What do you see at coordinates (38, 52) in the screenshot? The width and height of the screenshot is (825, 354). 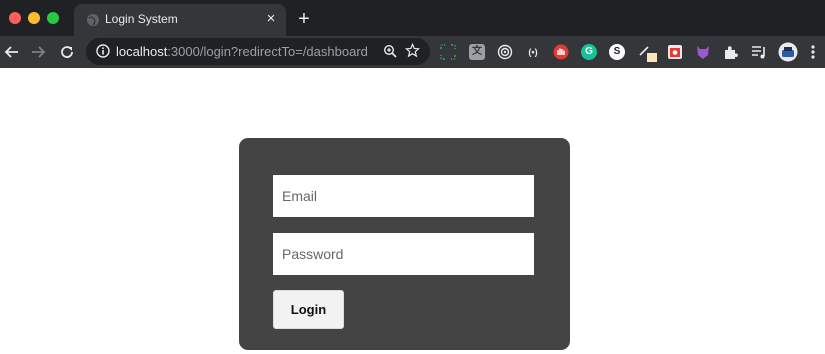 I see `forward-arrow-icon` at bounding box center [38, 52].